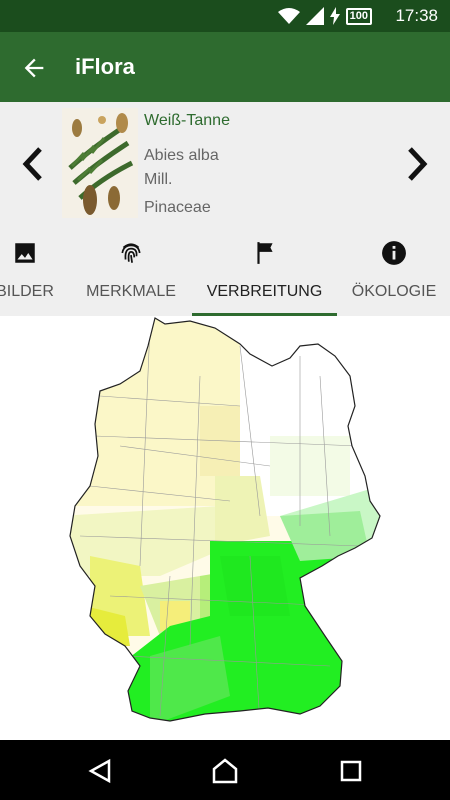 The image size is (450, 800). I want to click on status-icons: 100, so click(324, 16).